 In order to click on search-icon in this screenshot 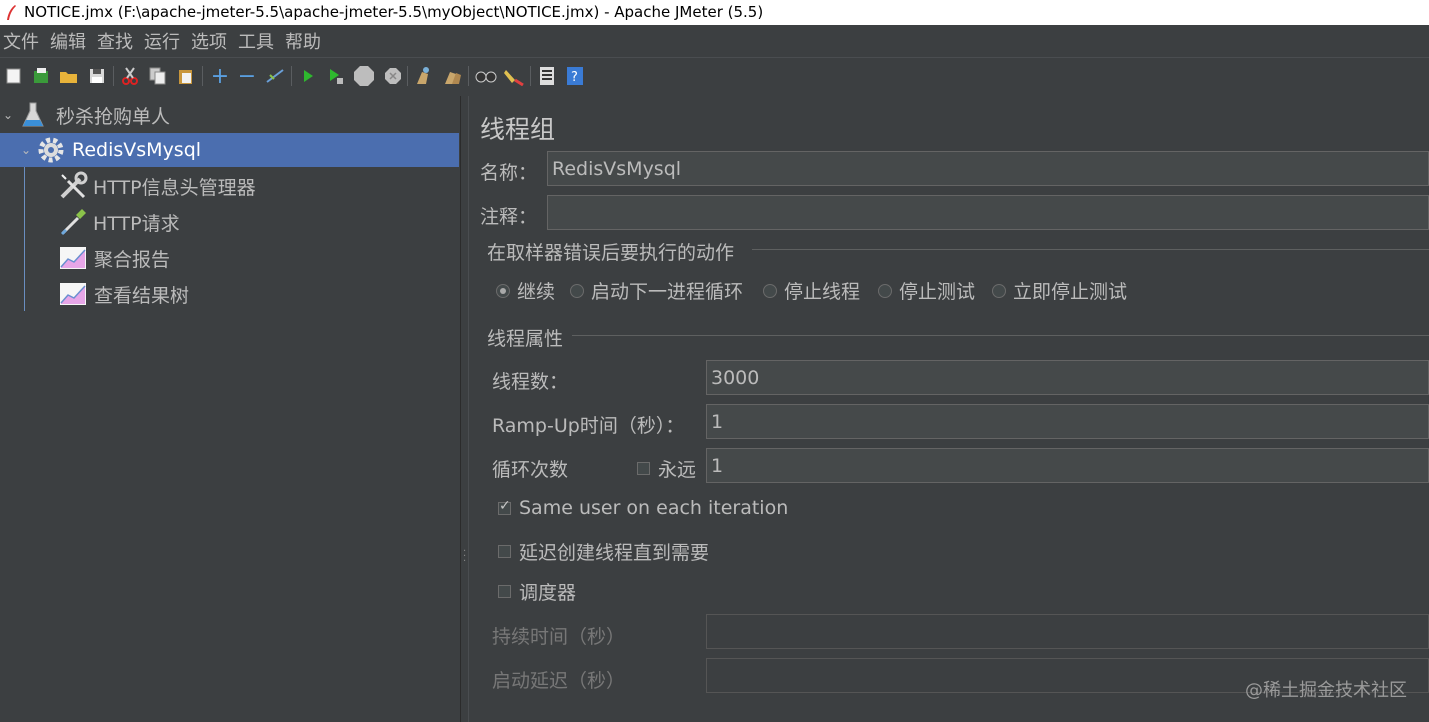, I will do `click(486, 76)`.